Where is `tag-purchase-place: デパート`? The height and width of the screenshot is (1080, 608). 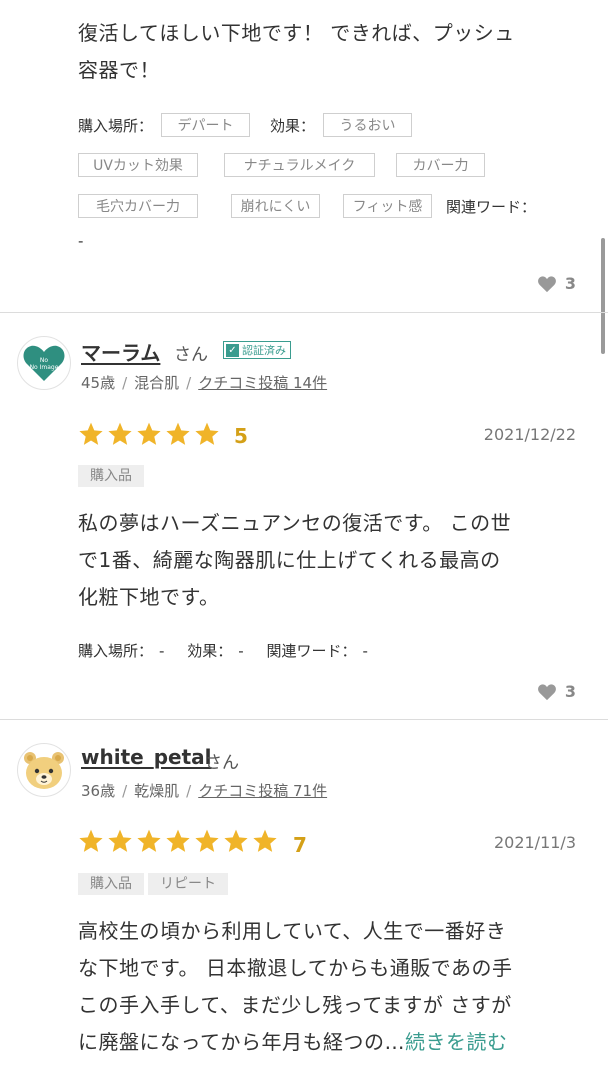
tag-purchase-place: デパート is located at coordinates (206, 125).